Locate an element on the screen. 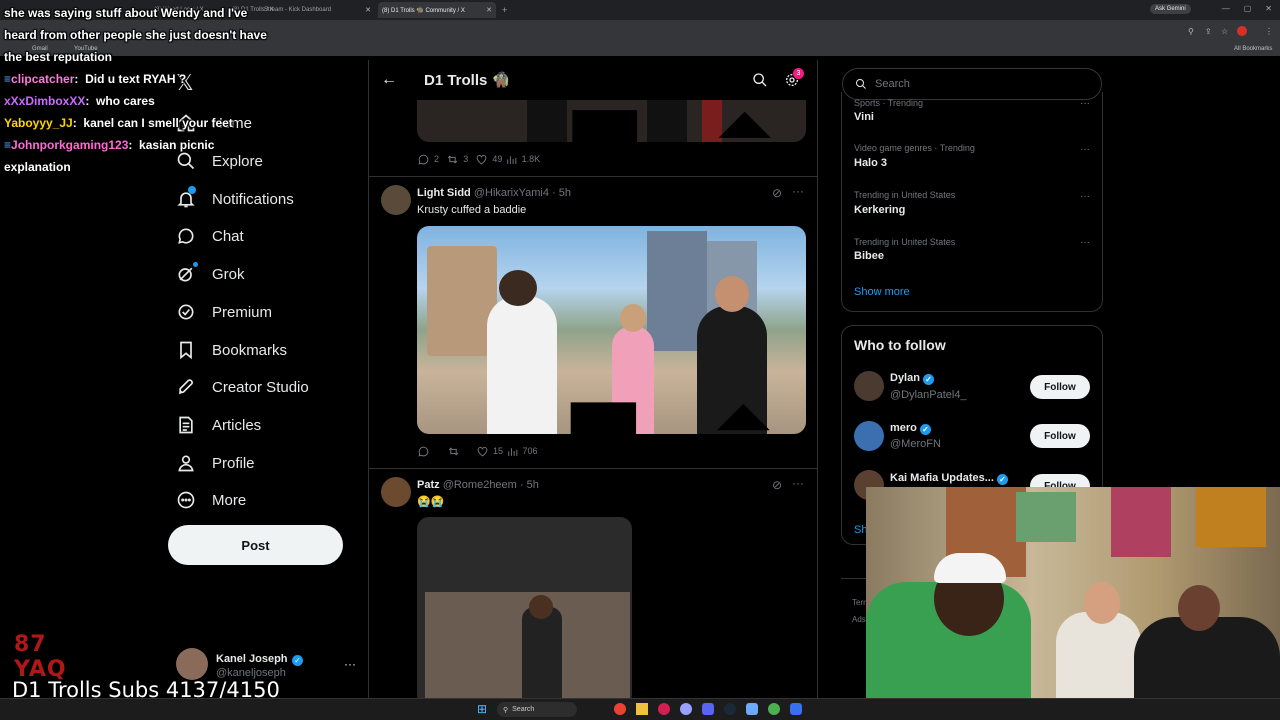 This screenshot has width=1280, height=720. sidebar-item-chat: Chat is located at coordinates (210, 236).